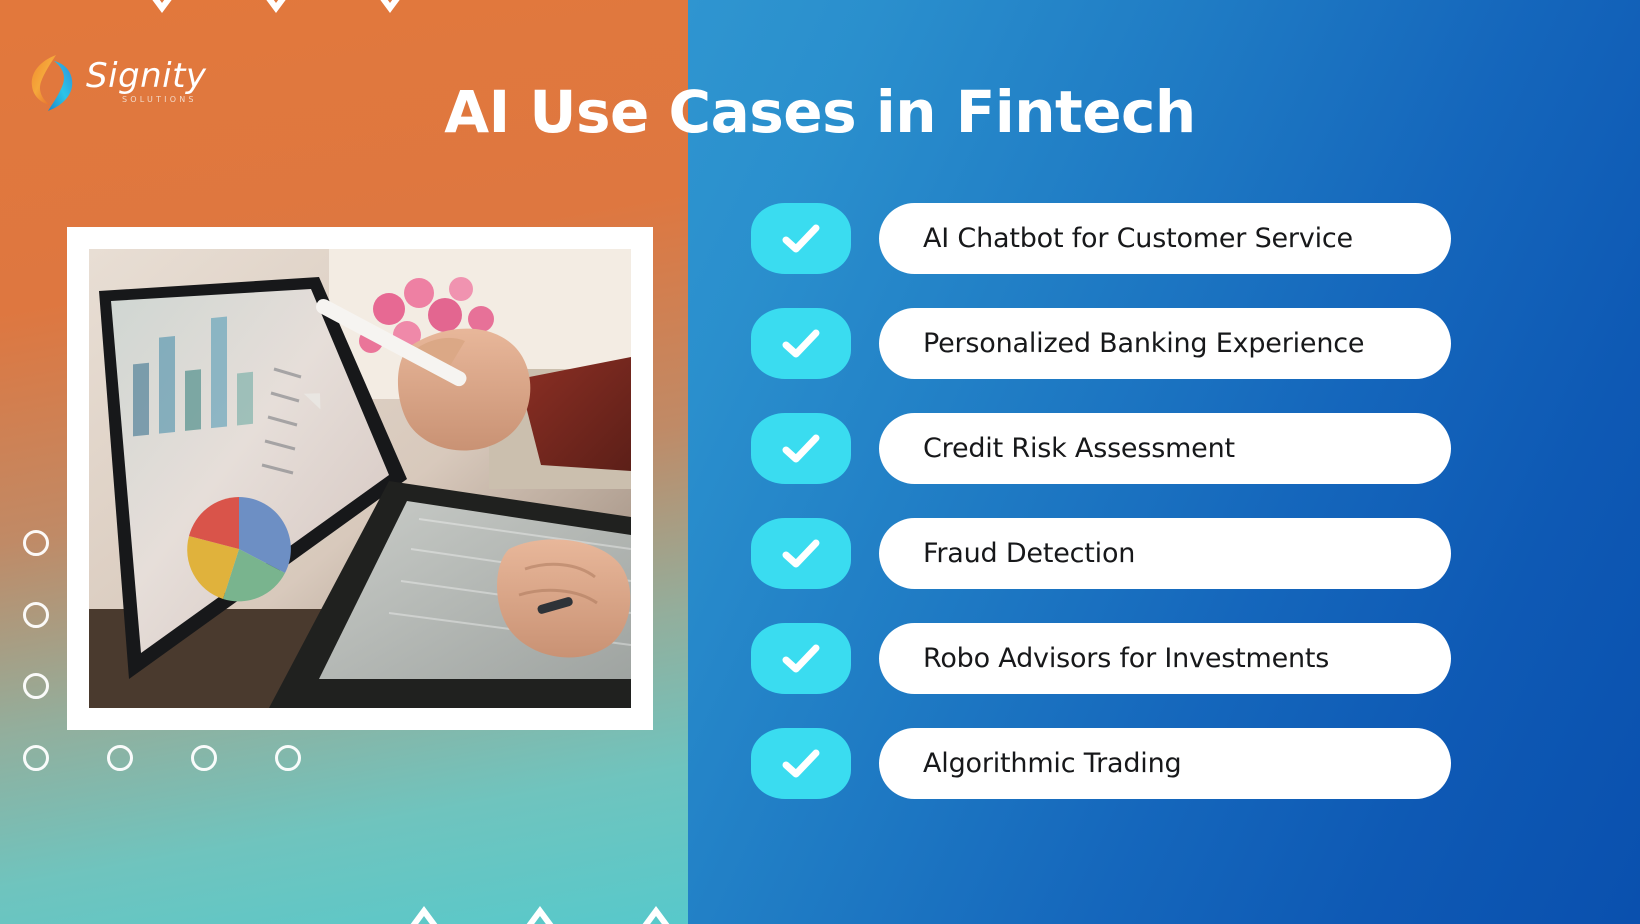  I want to click on use-case-pill: AI Chatbot for Customer Service, so click(1165, 238).